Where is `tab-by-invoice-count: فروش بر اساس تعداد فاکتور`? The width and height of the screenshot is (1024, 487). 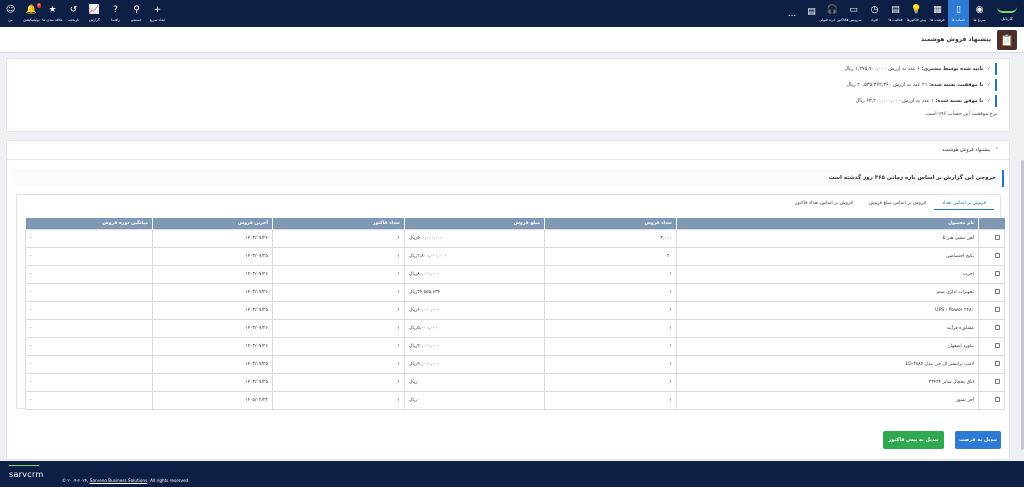 tab-by-invoice-count: فروش بر اساس تعداد فاکتور is located at coordinates (824, 204).